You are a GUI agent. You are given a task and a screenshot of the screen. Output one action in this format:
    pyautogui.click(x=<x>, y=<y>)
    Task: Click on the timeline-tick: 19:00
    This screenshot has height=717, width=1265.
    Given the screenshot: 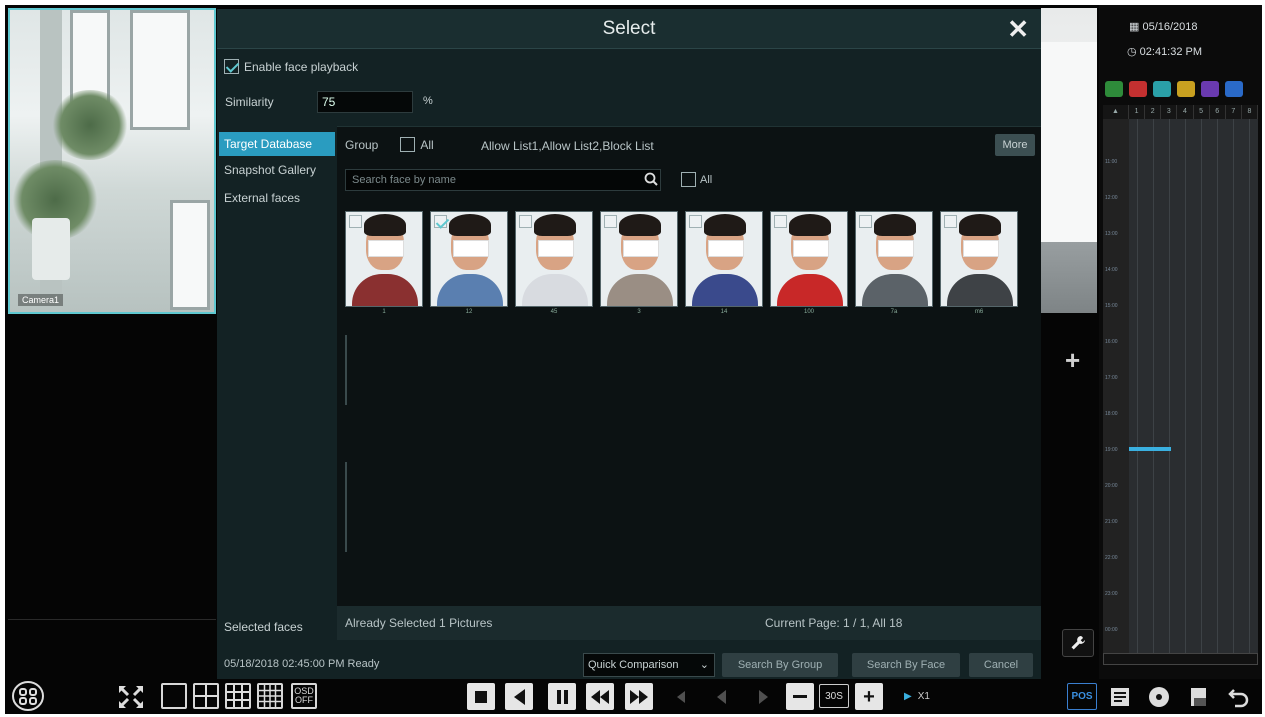 What is the action you would take?
    pyautogui.click(x=1111, y=450)
    